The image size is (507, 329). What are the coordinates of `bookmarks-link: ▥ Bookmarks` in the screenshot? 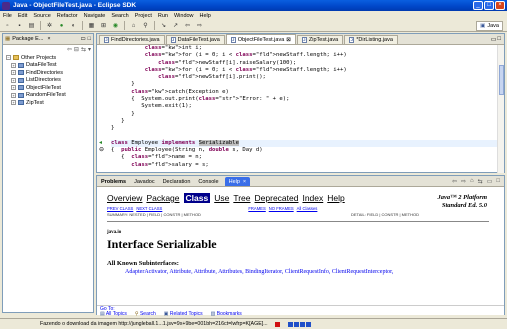 It's located at (226, 314).